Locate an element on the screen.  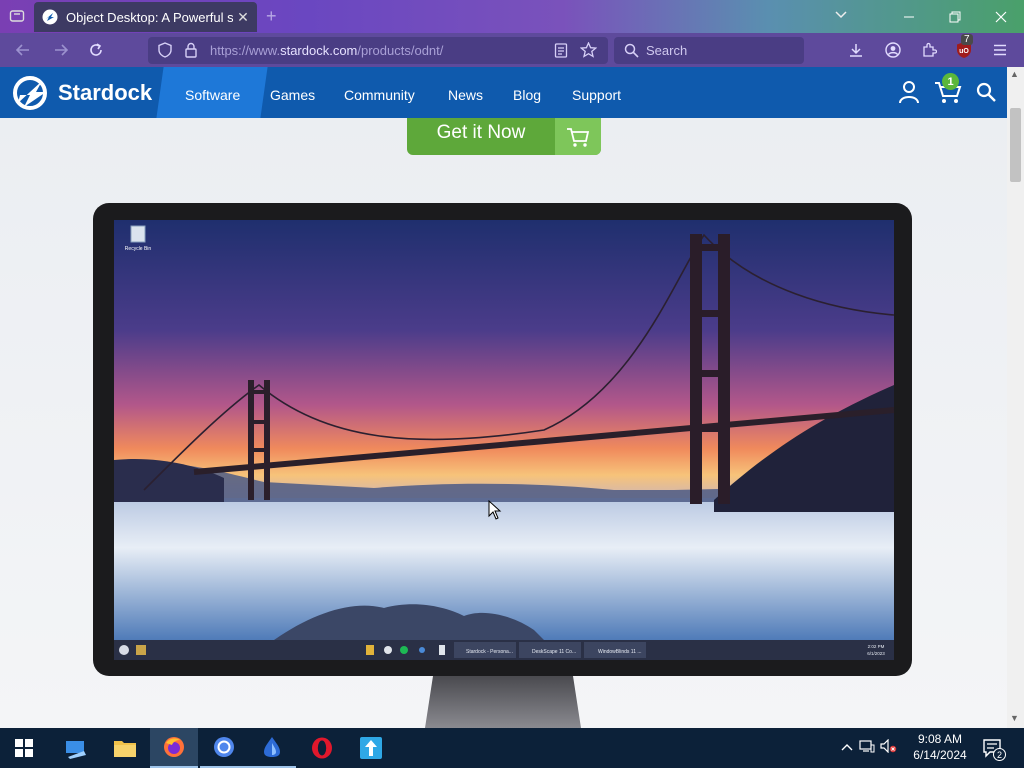
stardock-start11-icon is located at coordinates (272, 747).